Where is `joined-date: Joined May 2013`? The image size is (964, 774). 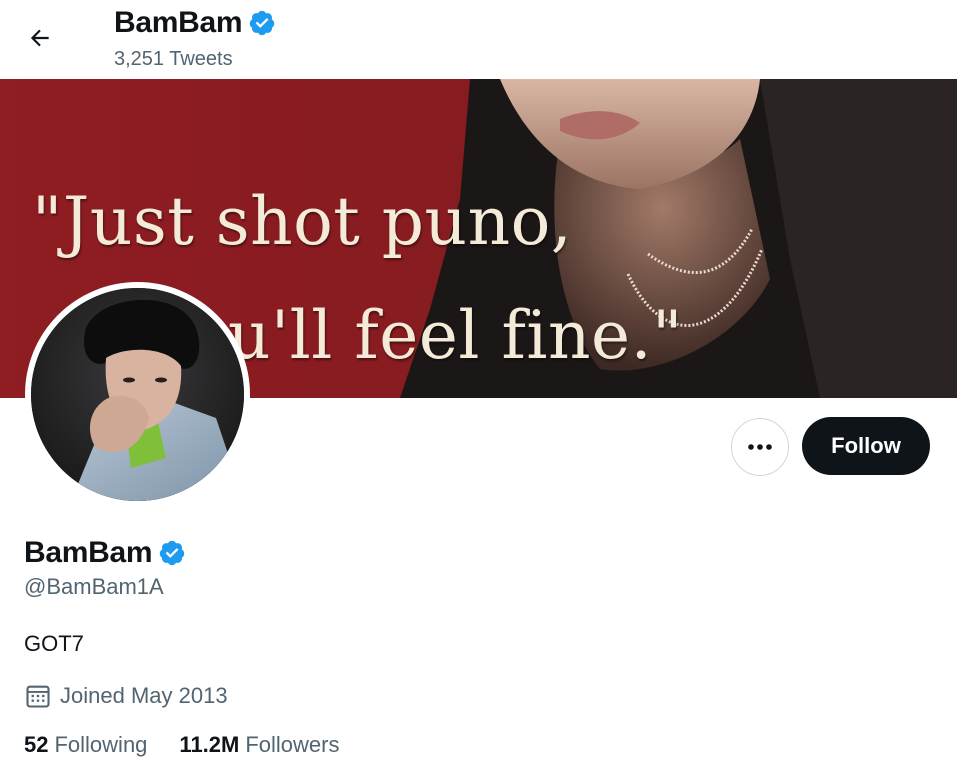
joined-date: Joined May 2013 is located at coordinates (126, 696).